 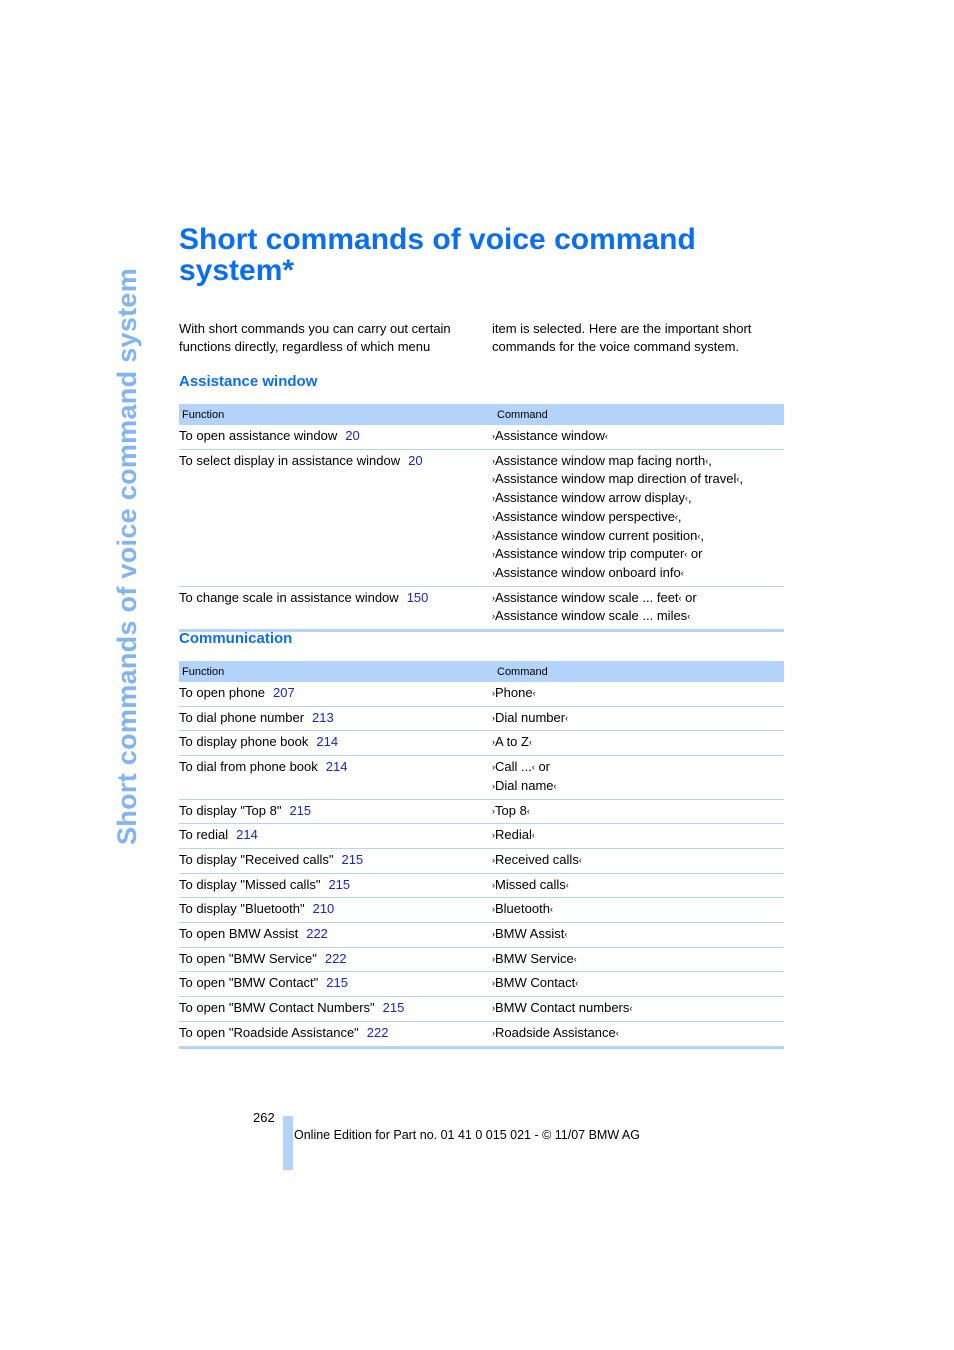 What do you see at coordinates (596, 535) in the screenshot?
I see `command-text: Assistance window current position` at bounding box center [596, 535].